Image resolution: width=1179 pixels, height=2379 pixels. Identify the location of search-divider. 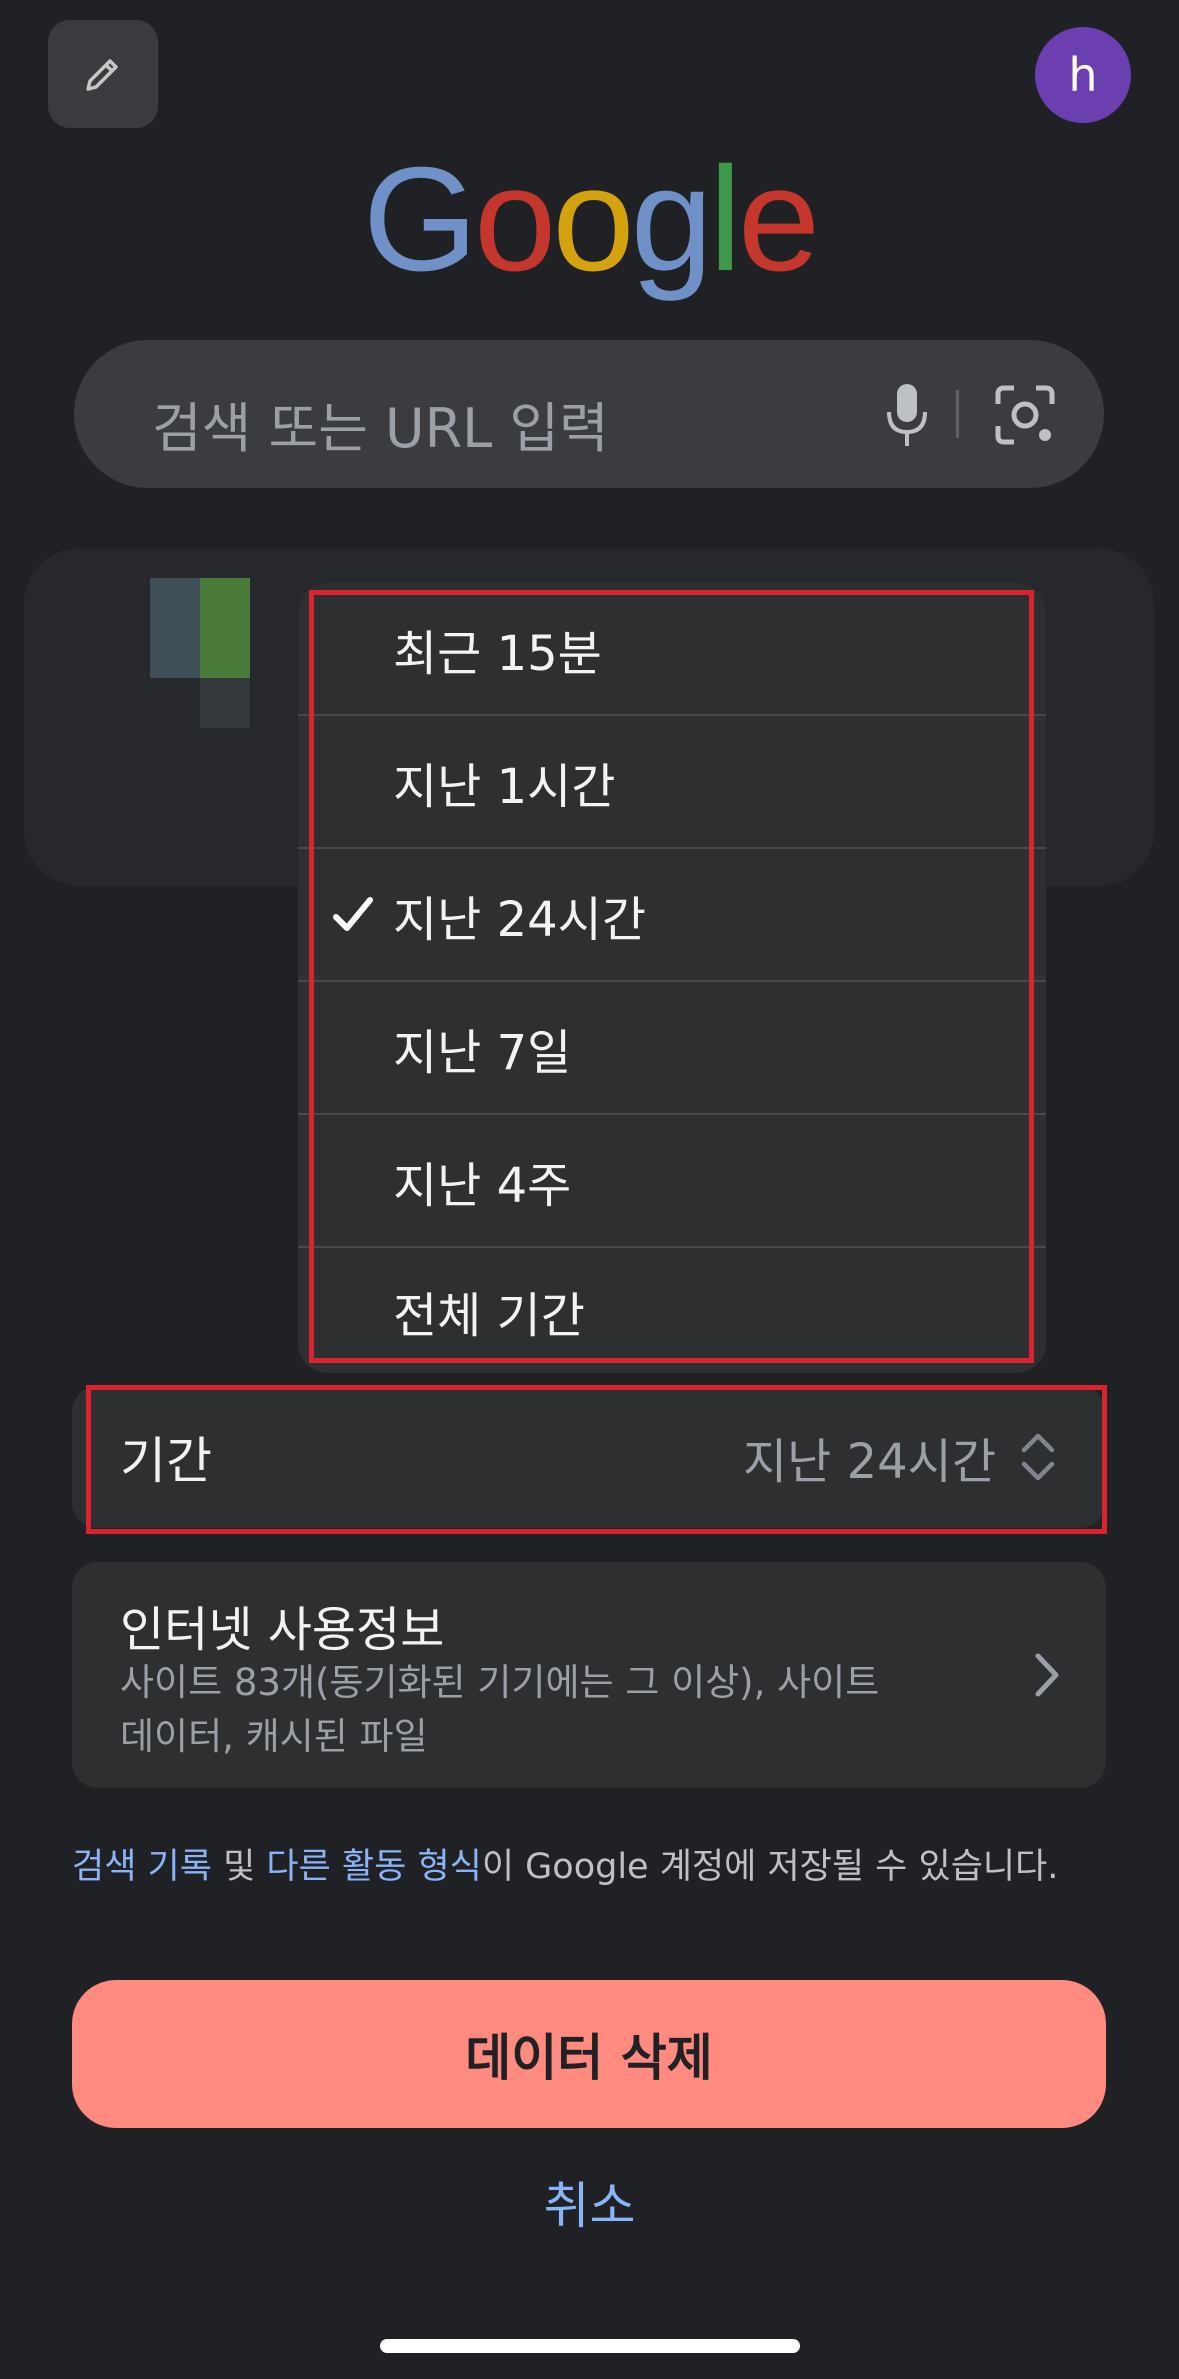
(957, 414).